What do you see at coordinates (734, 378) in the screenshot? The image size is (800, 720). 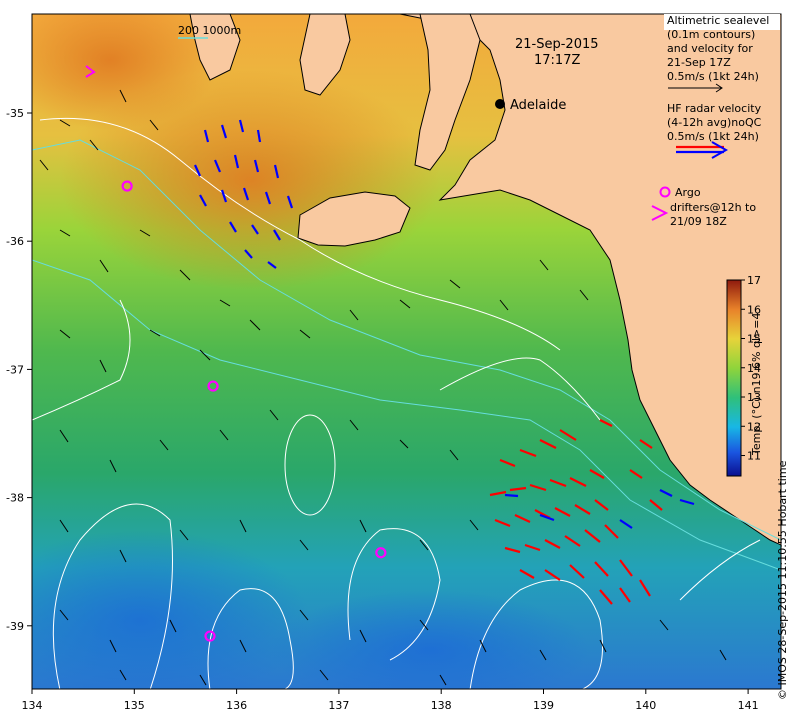 I see `colorbar-ramp` at bounding box center [734, 378].